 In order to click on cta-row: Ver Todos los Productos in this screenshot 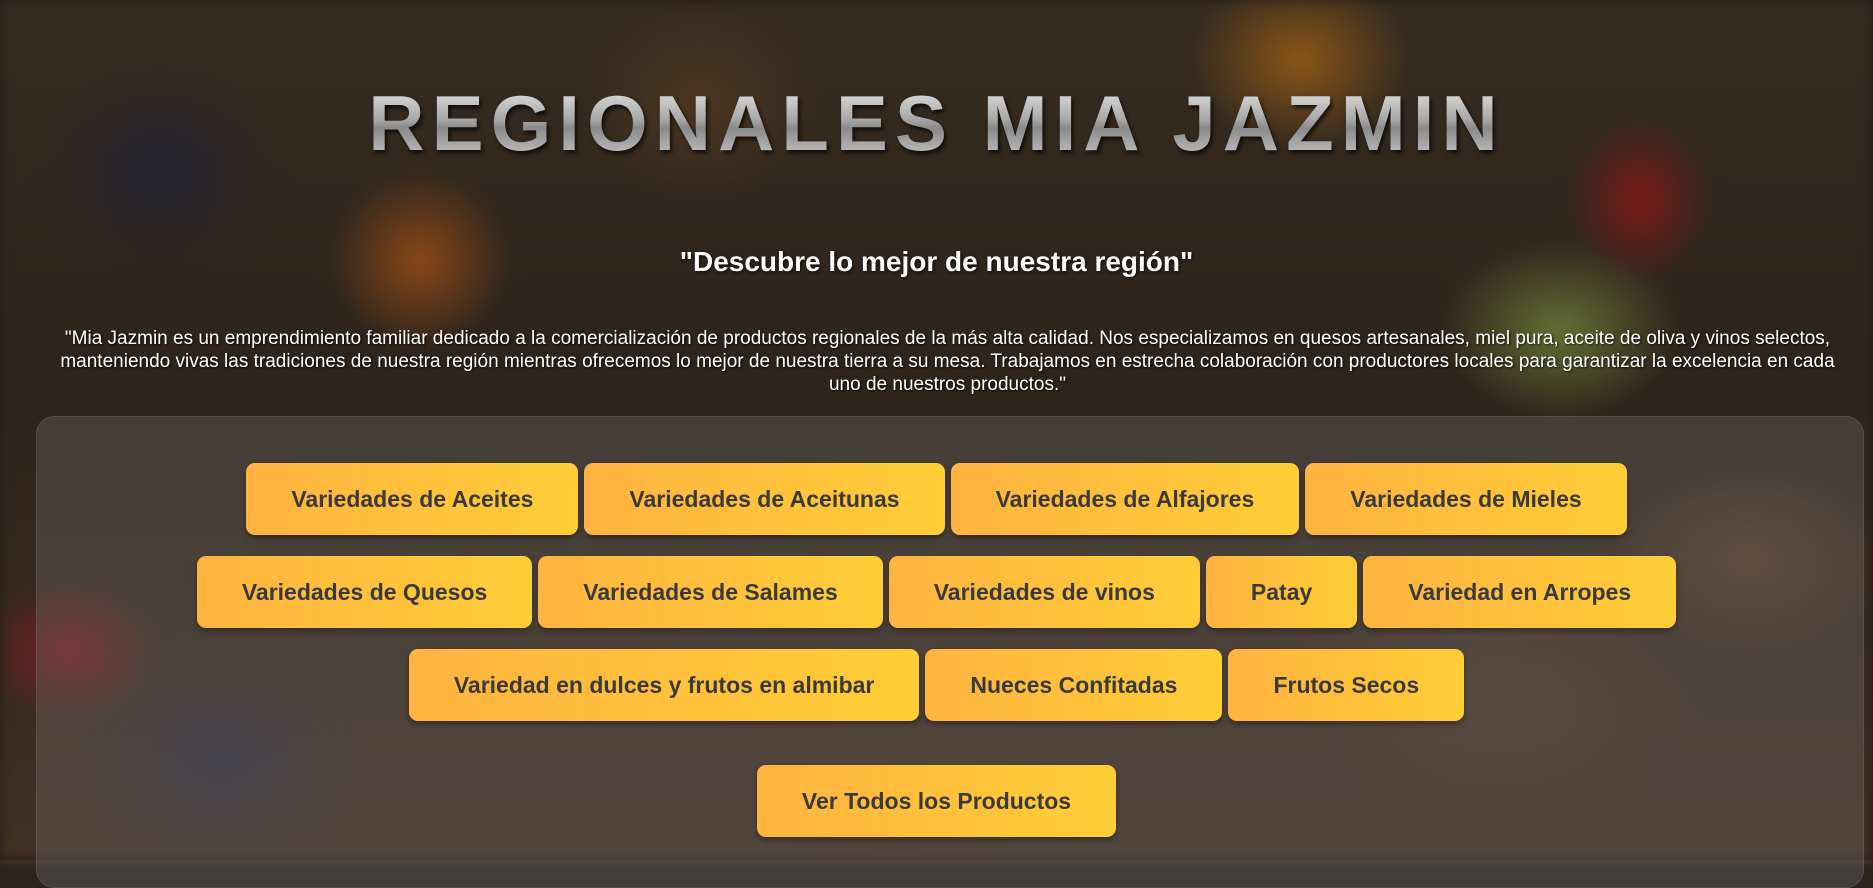, I will do `click(936, 801)`.